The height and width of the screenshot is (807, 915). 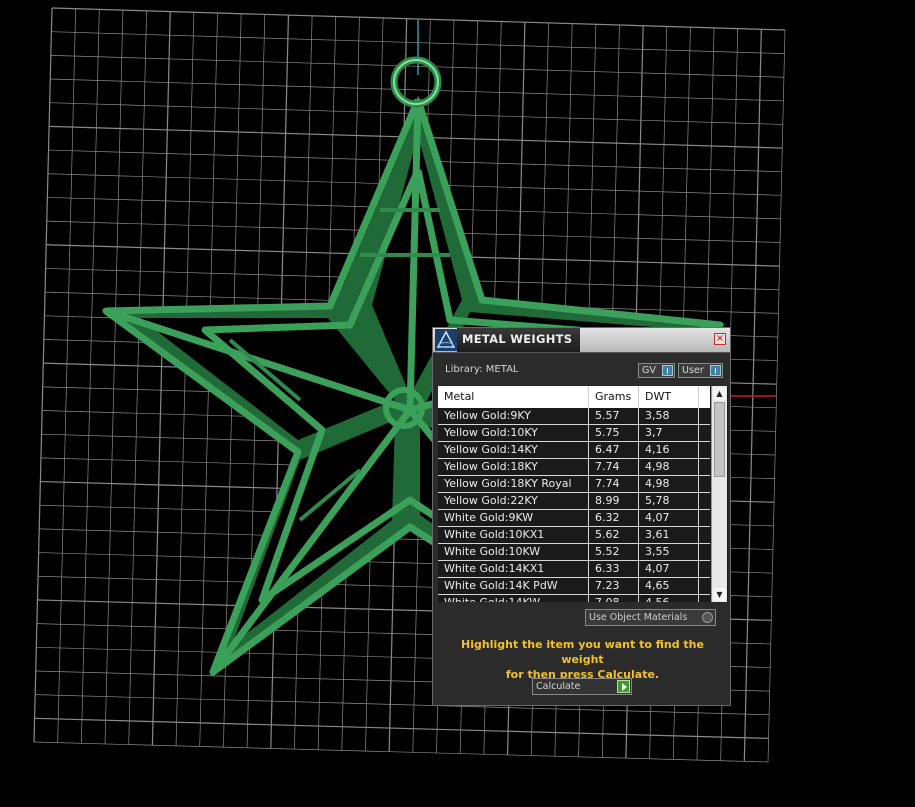 I want to click on cell-metal: White Gold:9KW, so click(x=513, y=518).